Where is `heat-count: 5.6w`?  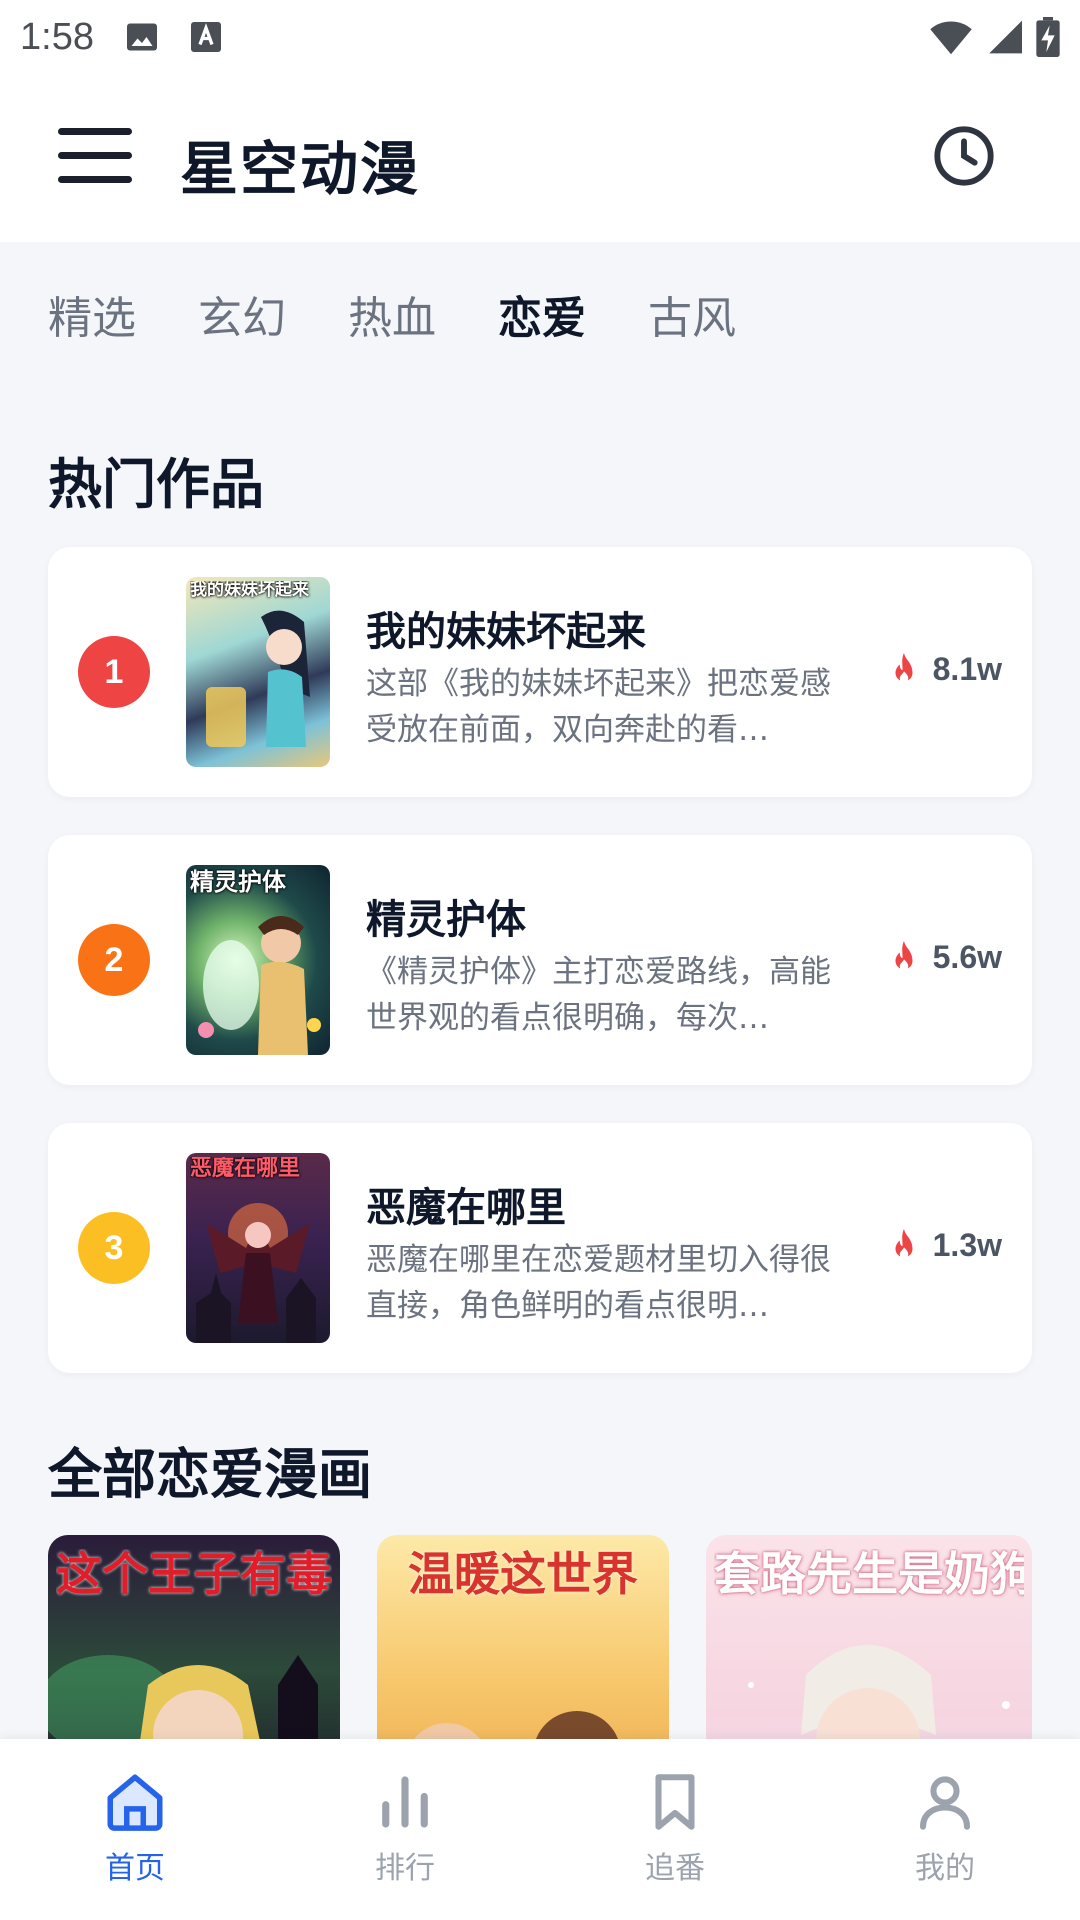
heat-count: 5.6w is located at coordinates (945, 957).